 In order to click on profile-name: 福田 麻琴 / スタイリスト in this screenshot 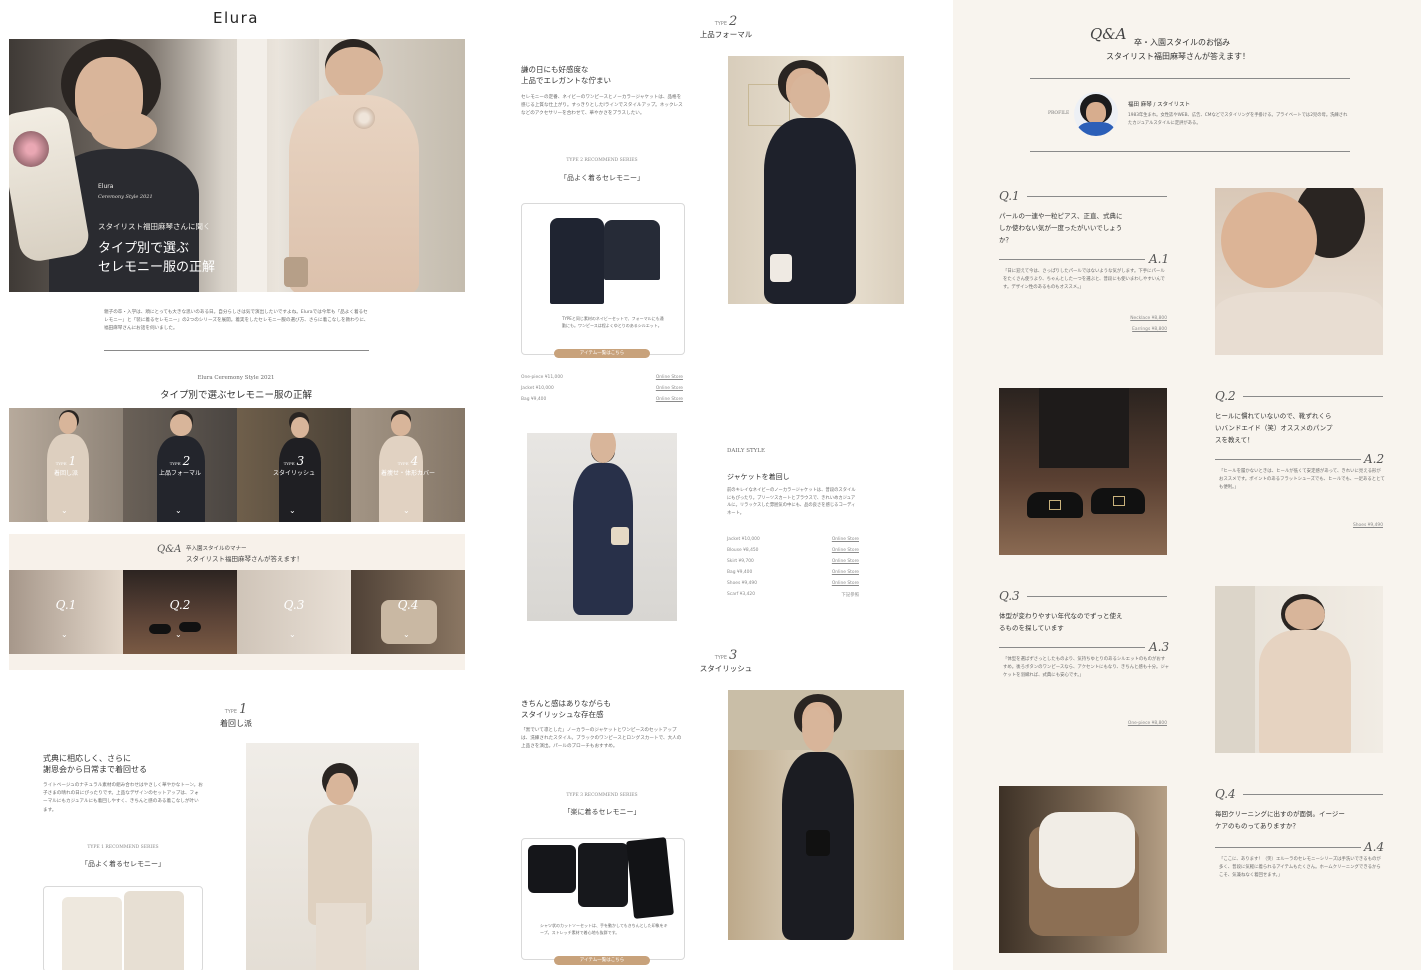, I will do `click(1159, 105)`.